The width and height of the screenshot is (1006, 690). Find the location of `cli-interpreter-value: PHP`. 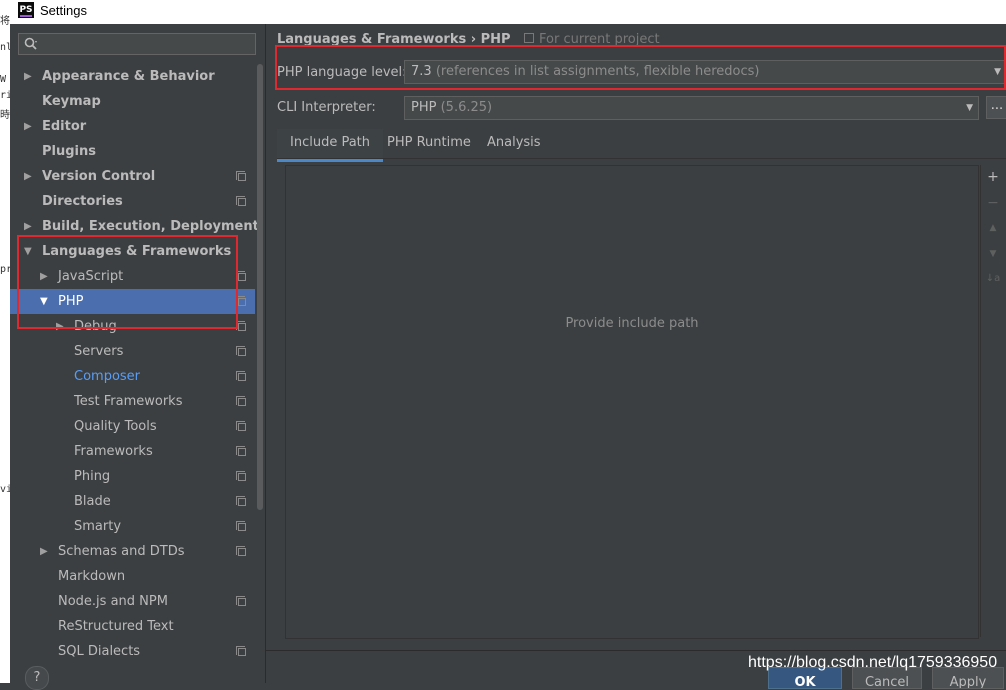

cli-interpreter-value: PHP is located at coordinates (424, 107).